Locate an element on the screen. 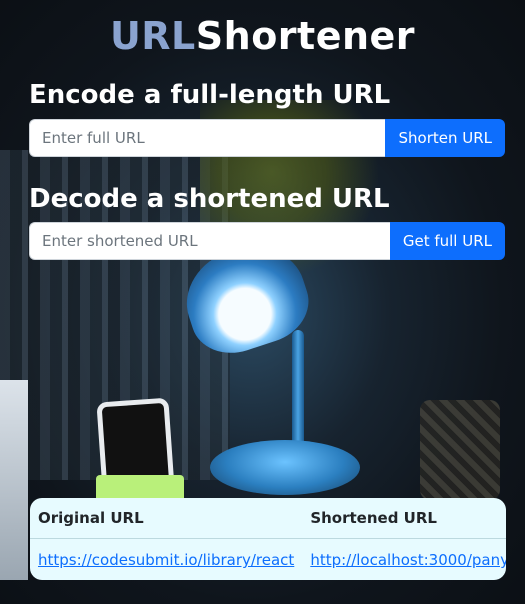  decode-form: Get full URL is located at coordinates (267, 241).